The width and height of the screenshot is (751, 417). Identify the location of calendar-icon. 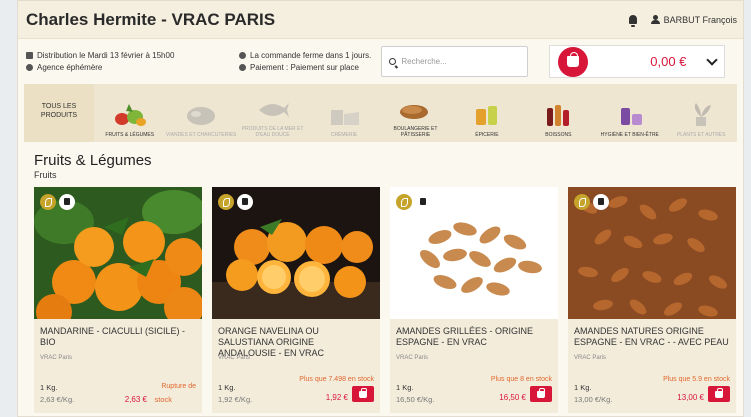
(29, 55).